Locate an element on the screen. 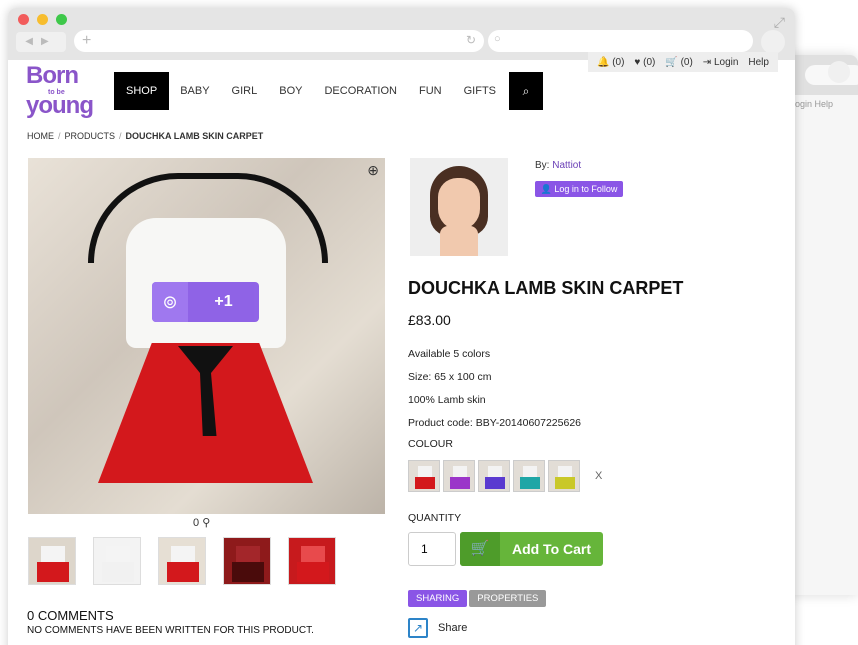  notifications-link: 🔔 (0) is located at coordinates (610, 62).